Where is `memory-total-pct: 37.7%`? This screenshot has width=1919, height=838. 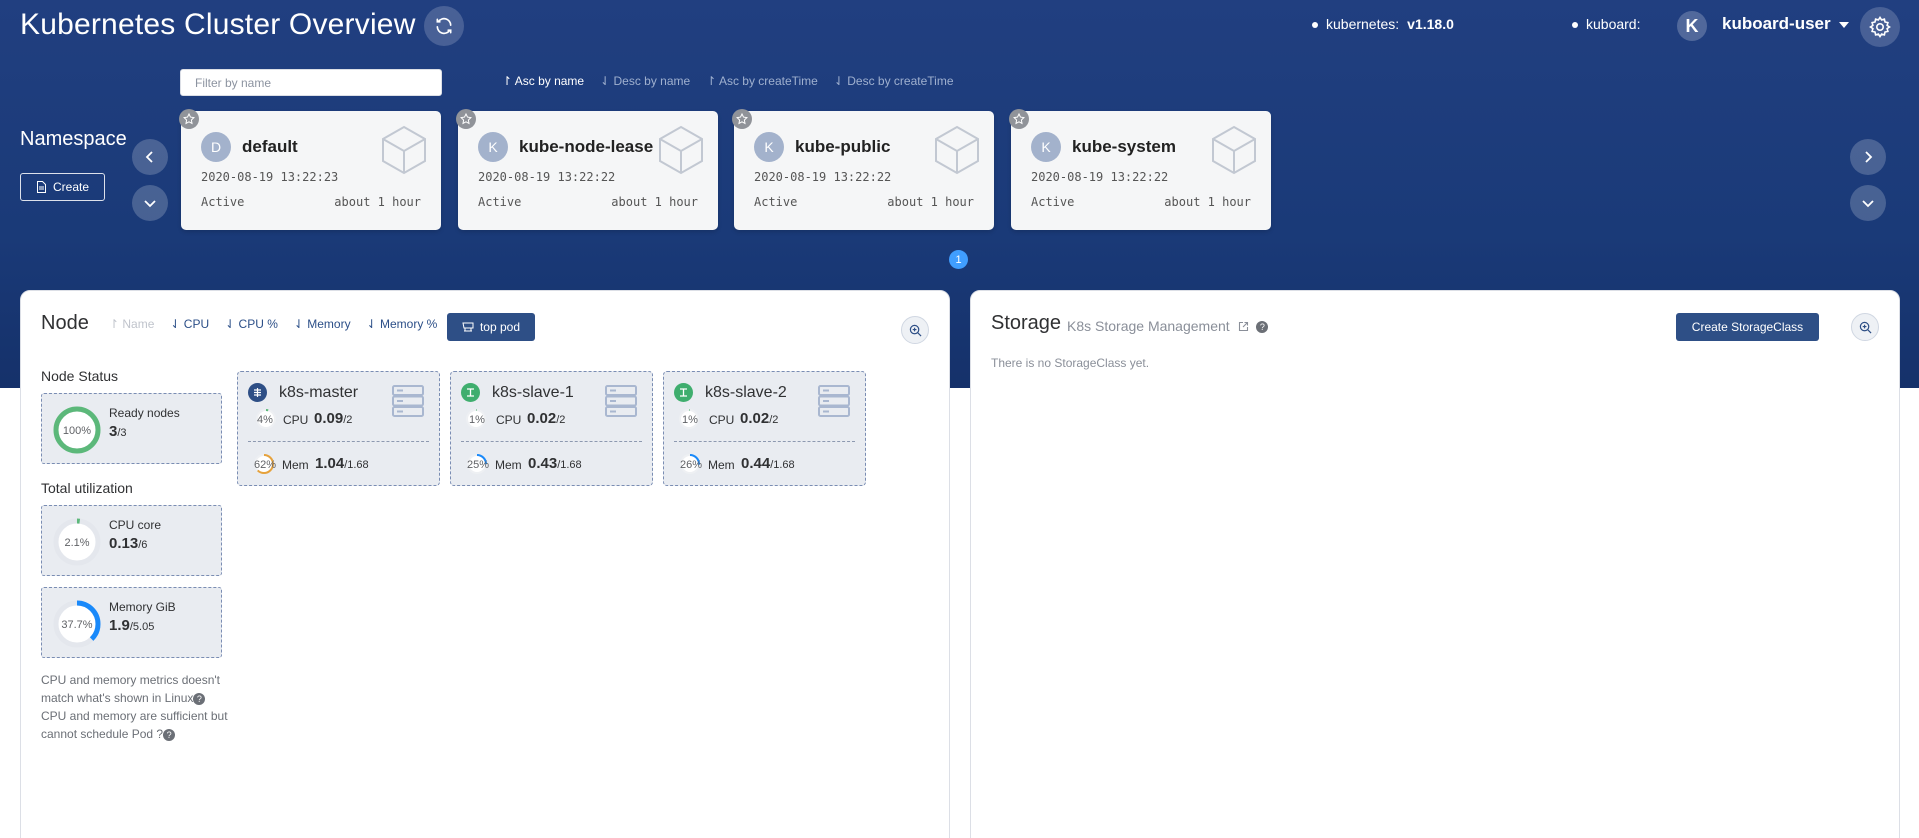 memory-total-pct: 37.7% is located at coordinates (76, 625).